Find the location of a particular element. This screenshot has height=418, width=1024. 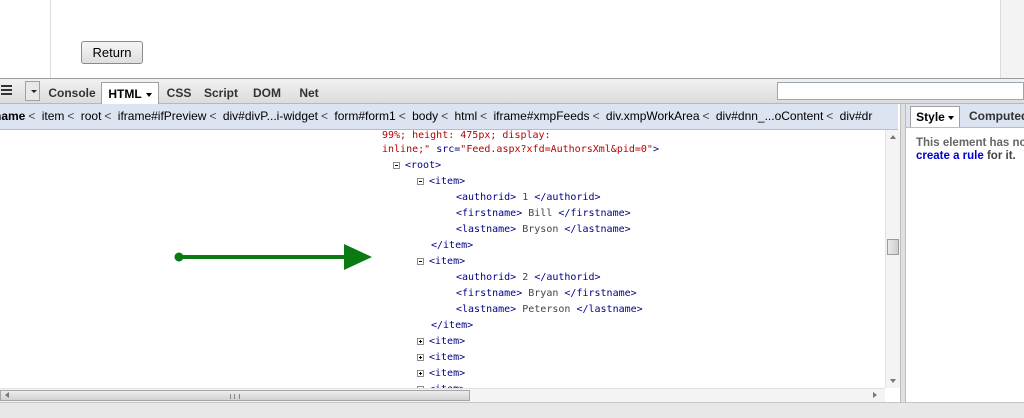

tree-horizontal-scrollbar is located at coordinates (442, 395).